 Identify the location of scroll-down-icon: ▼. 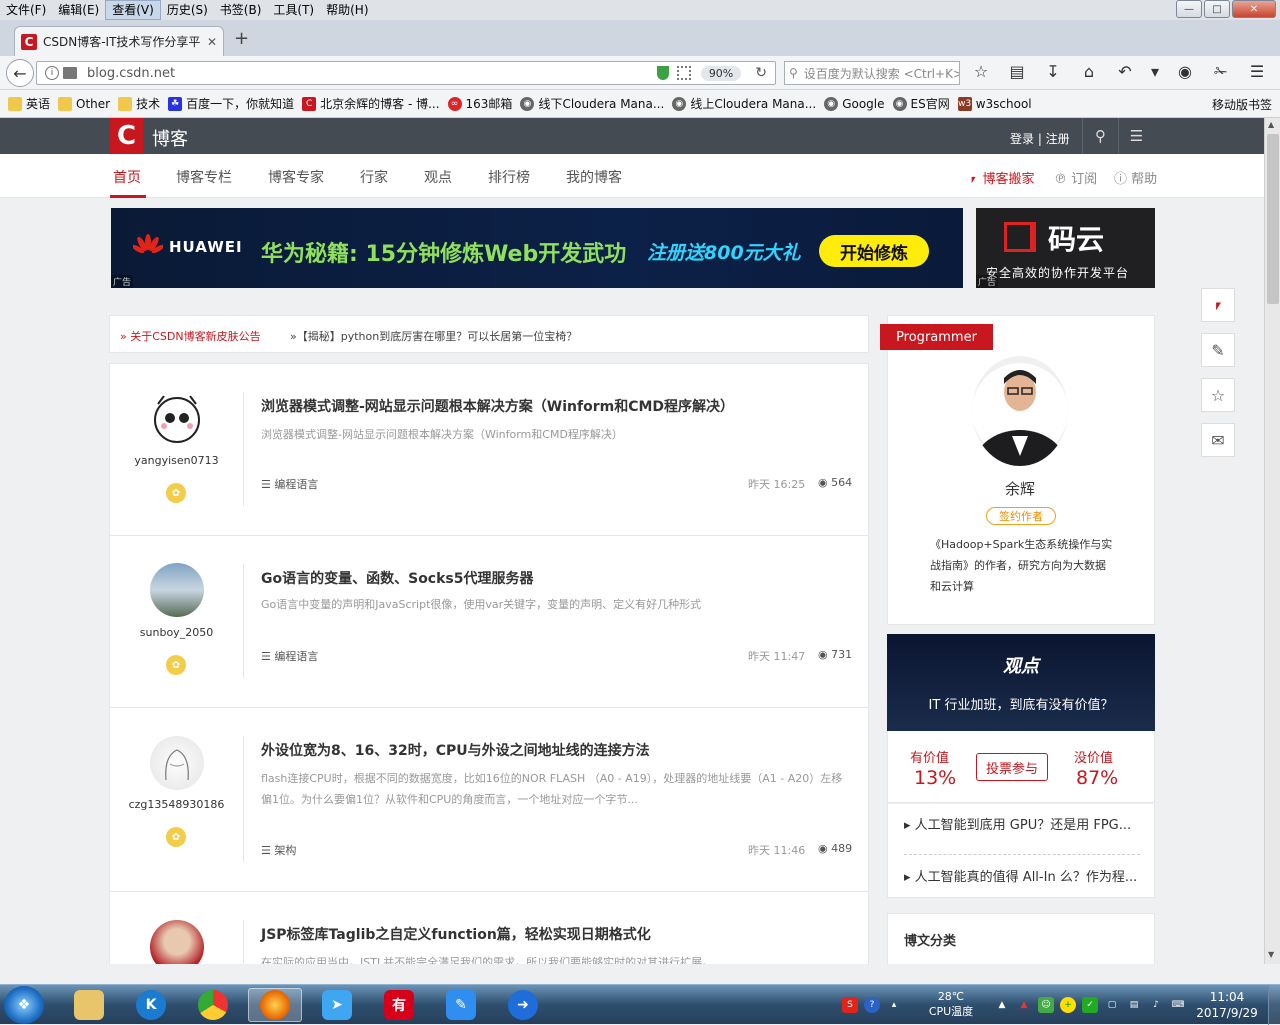
(1271, 954).